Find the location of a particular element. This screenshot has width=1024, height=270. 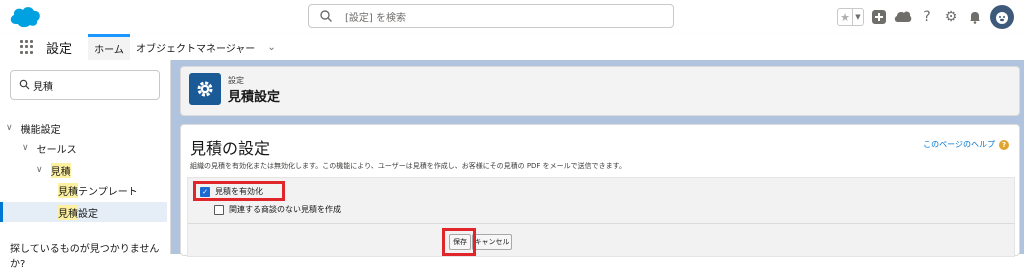

no-opportunity-quote-label: 関連する商談のない見積を作成 is located at coordinates (285, 209).